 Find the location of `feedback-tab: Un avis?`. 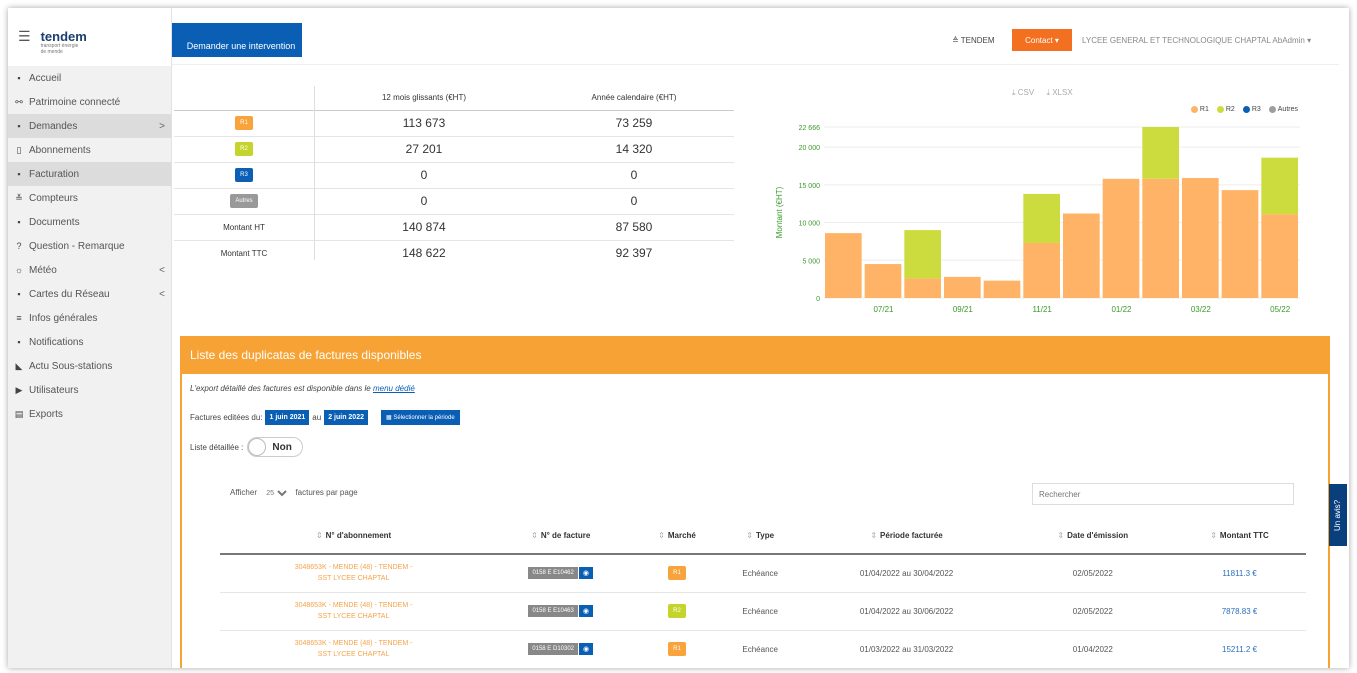

feedback-tab: Un avis? is located at coordinates (1338, 515).